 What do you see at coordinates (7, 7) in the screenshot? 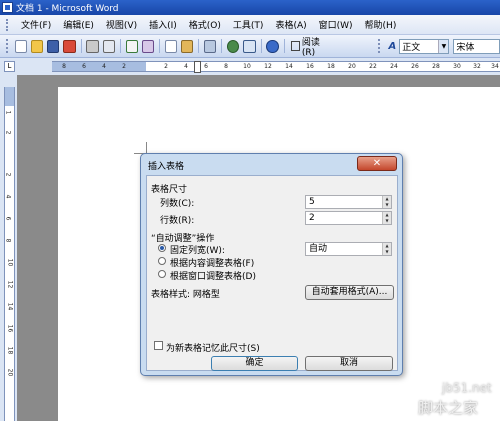
I see `word-app-icon` at bounding box center [7, 7].